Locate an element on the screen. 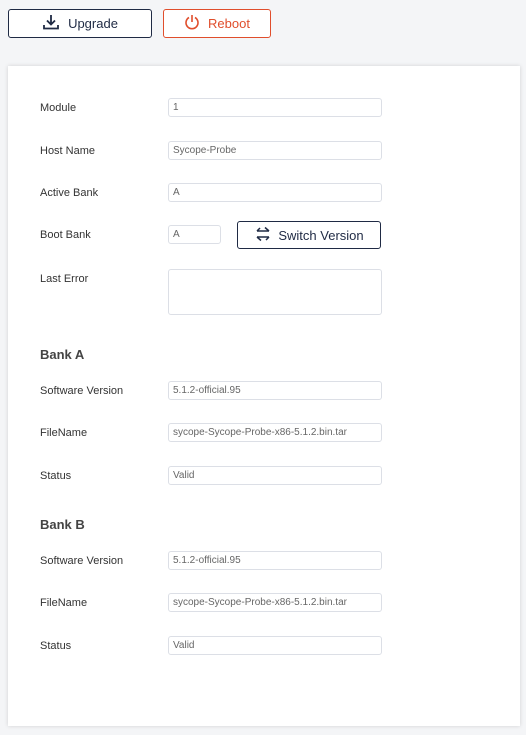 This screenshot has width=526, height=735. boot-bank-field: A is located at coordinates (194, 234).